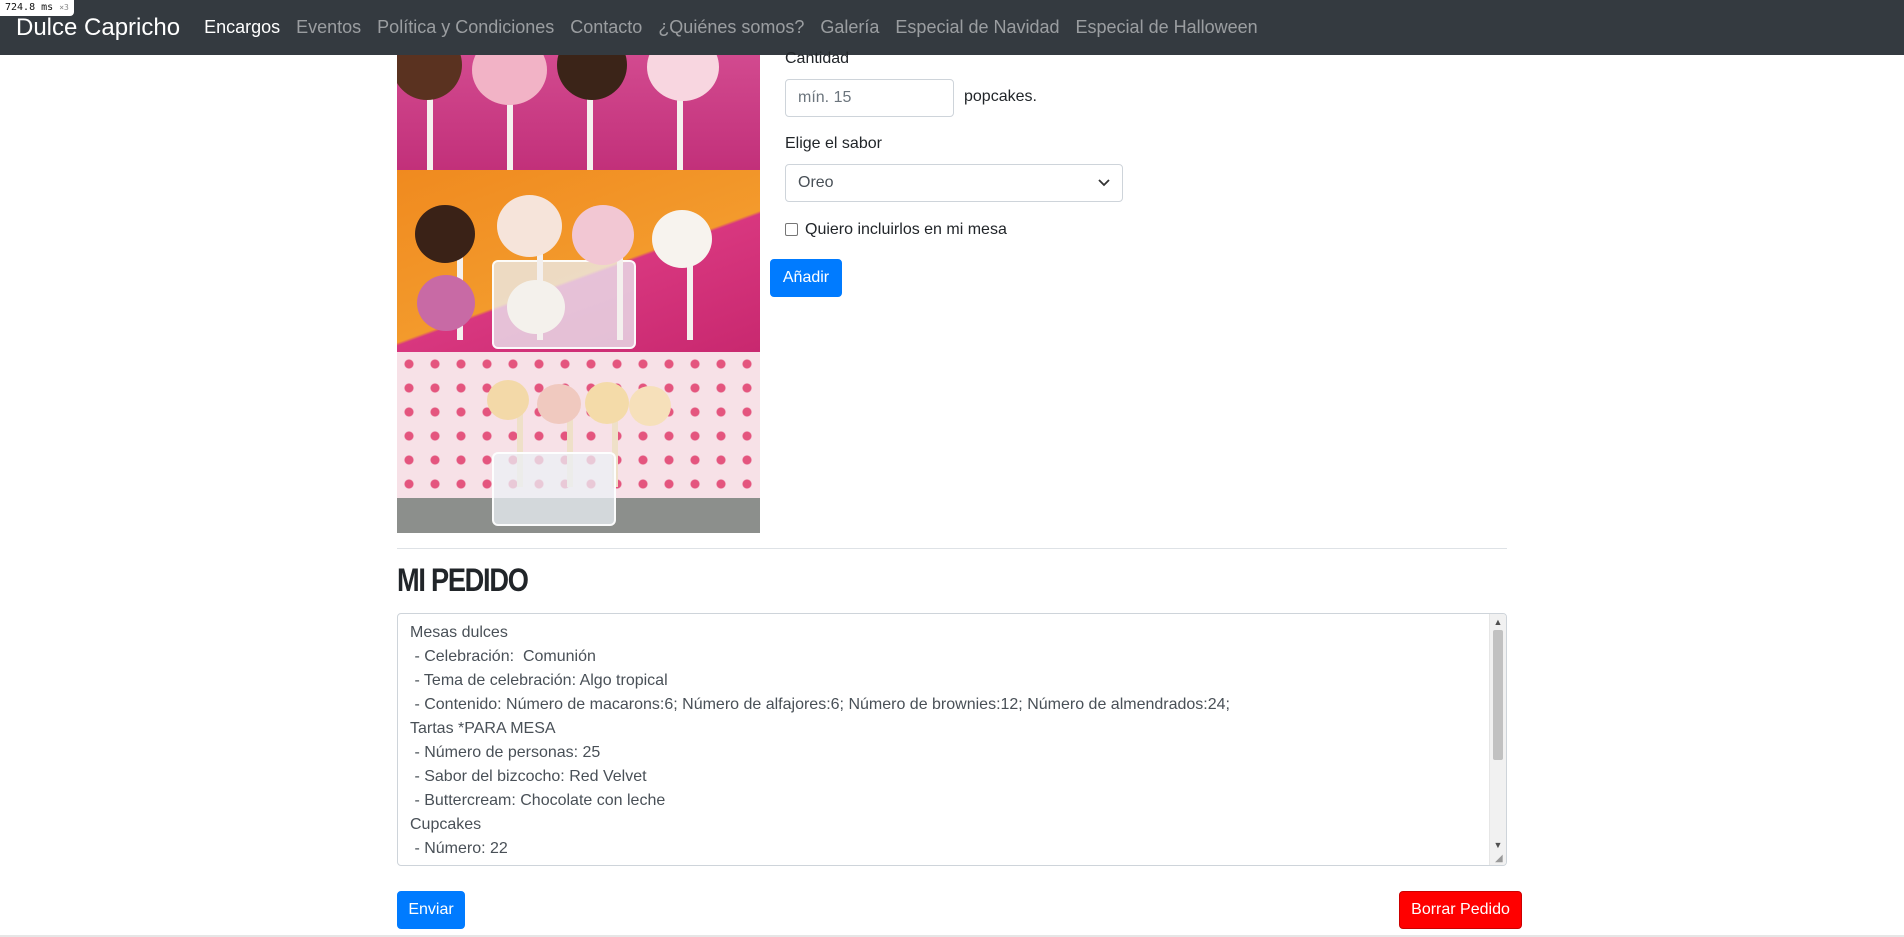 This screenshot has height=937, width=1904. Describe the element at coordinates (1460, 910) in the screenshot. I see `clear-order-button: Borrar Pedido` at that location.